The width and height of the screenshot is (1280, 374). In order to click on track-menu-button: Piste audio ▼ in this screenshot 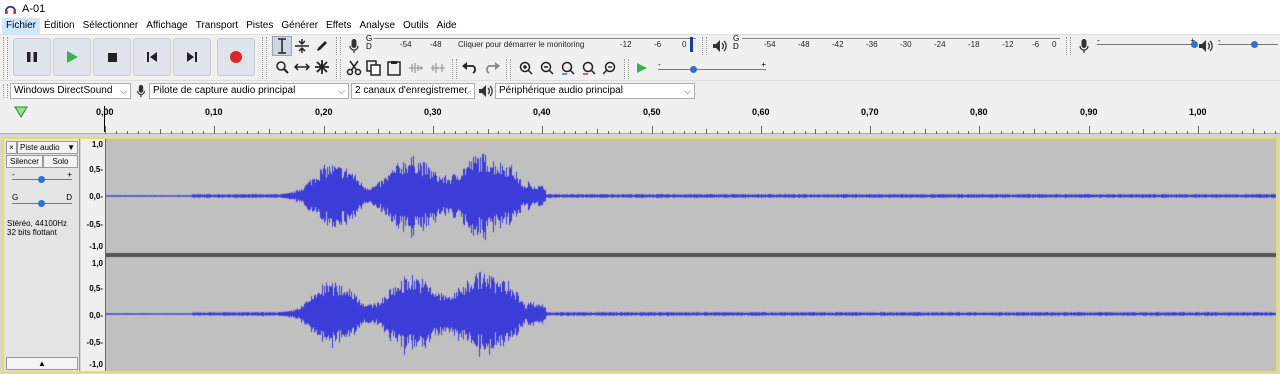, I will do `click(47, 147)`.